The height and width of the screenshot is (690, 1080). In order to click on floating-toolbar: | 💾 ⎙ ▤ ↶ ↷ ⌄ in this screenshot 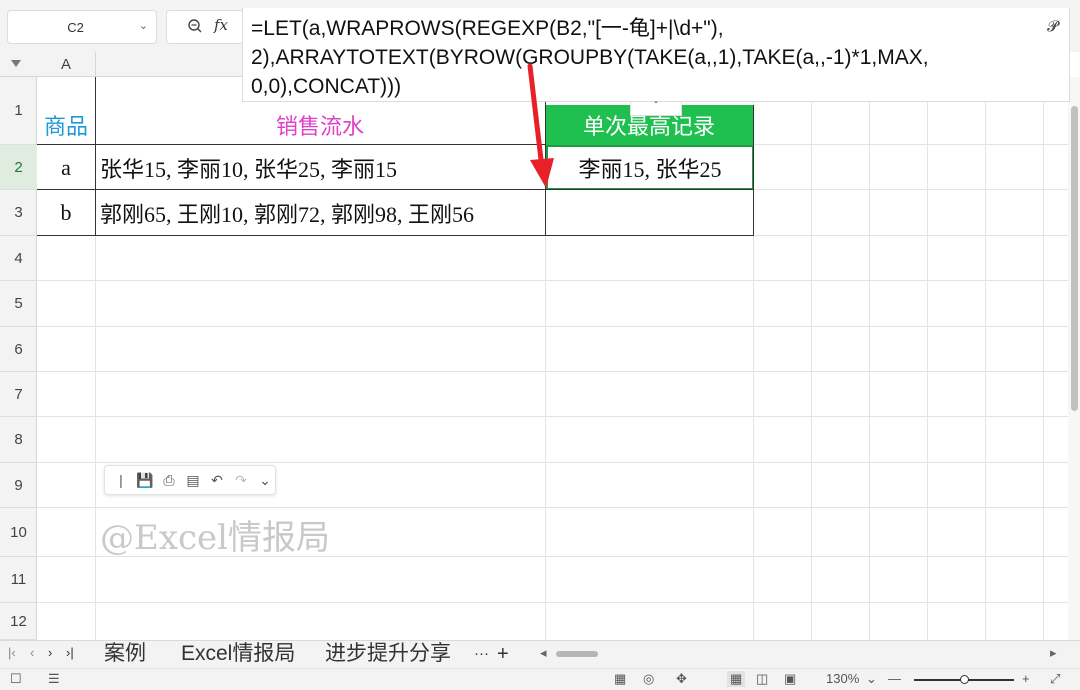, I will do `click(190, 480)`.